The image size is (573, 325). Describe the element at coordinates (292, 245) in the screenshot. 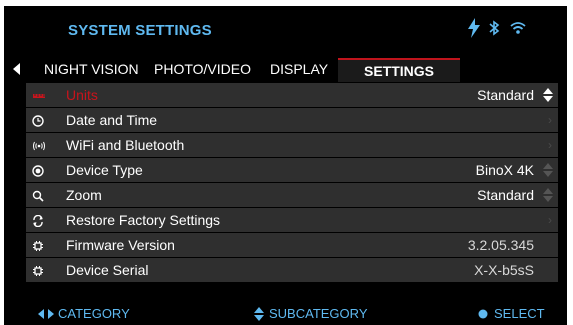

I see `list-item-firmware-version: Firmware Version 3.2.05.345` at that location.